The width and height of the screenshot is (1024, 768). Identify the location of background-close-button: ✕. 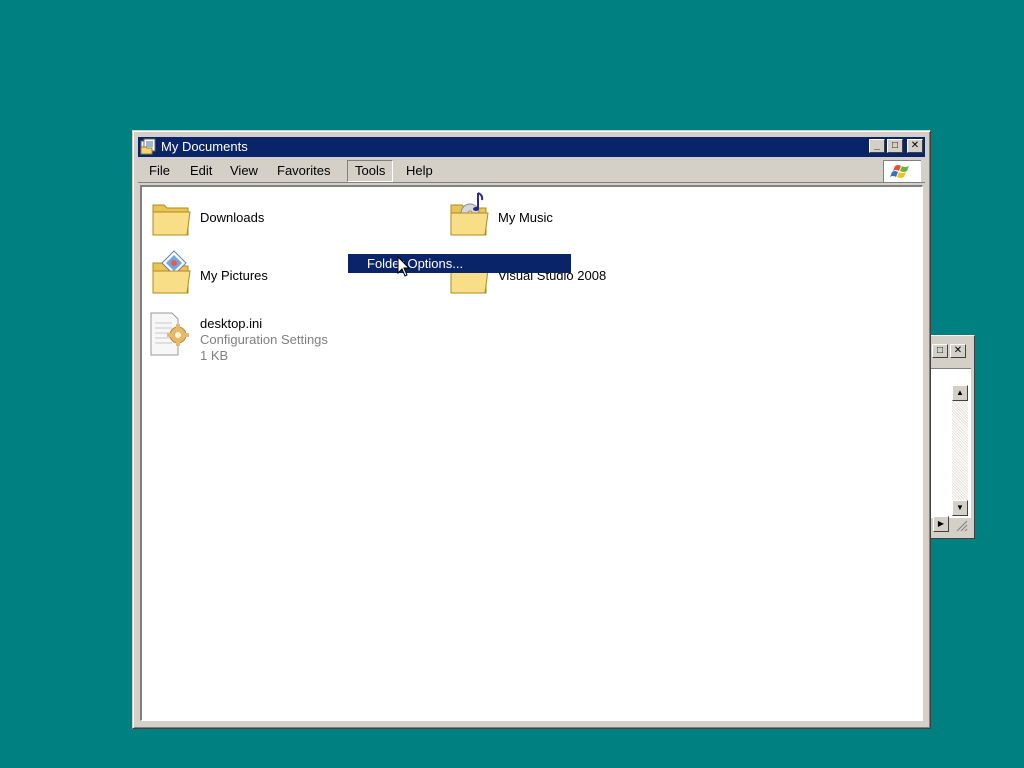
(958, 351).